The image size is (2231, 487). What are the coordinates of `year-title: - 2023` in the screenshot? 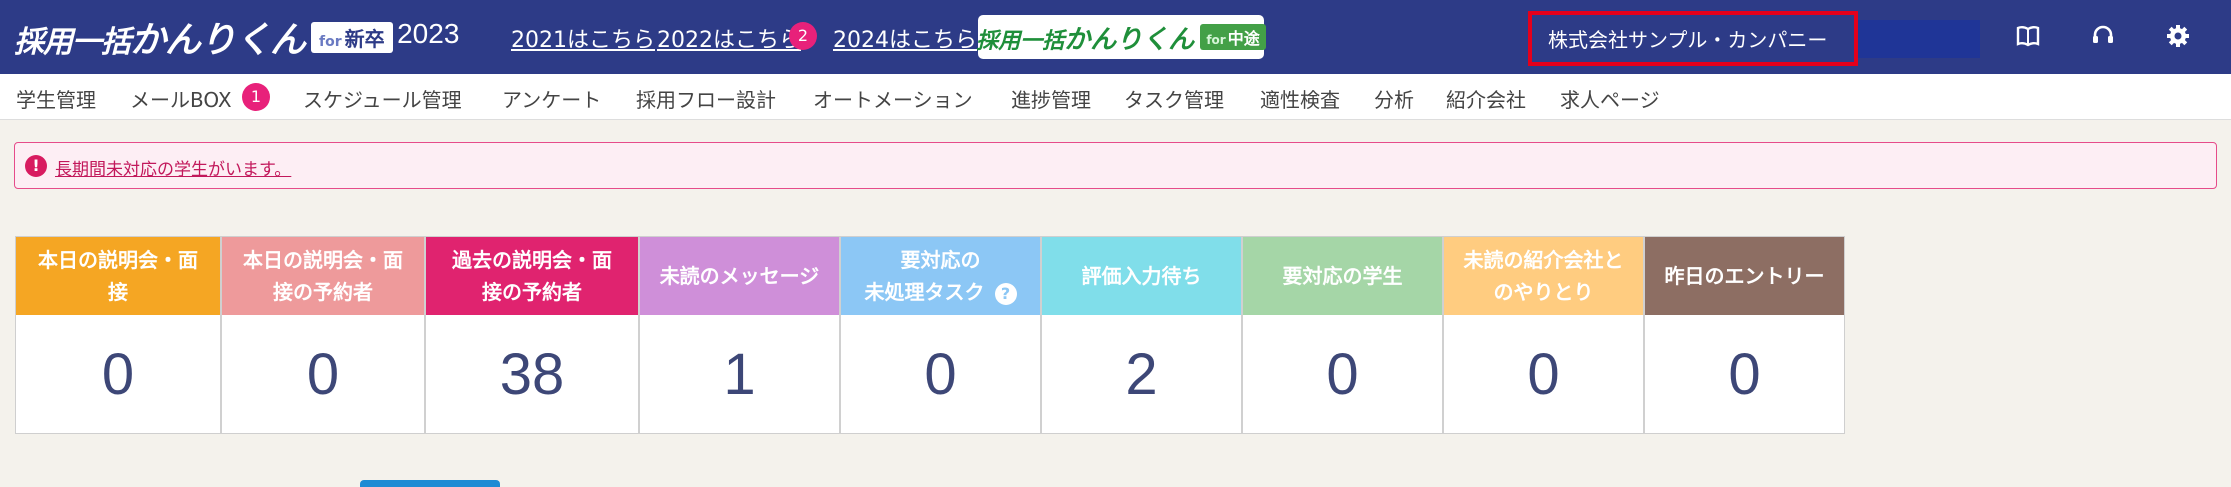 It's located at (420, 33).